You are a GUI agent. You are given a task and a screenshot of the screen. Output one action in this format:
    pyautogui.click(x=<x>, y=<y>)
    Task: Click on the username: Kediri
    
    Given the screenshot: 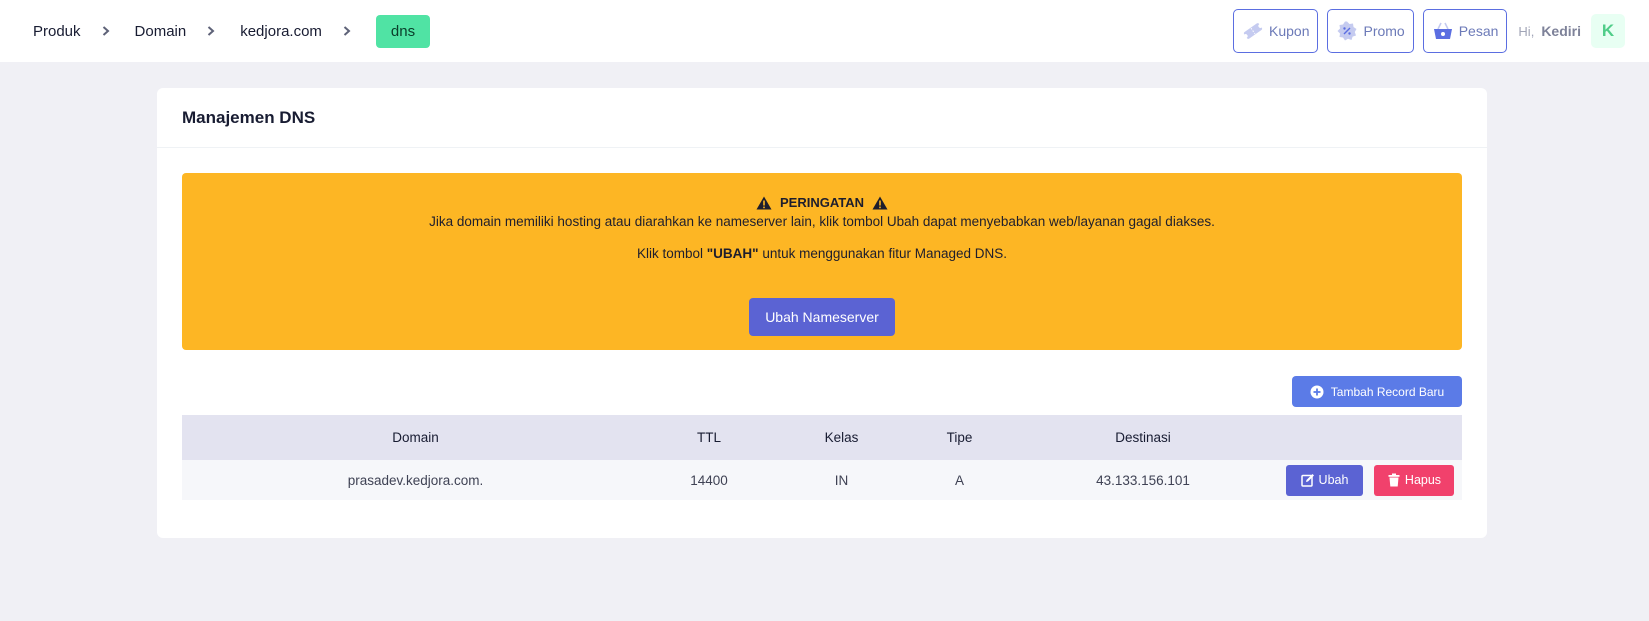 What is the action you would take?
    pyautogui.click(x=1561, y=31)
    